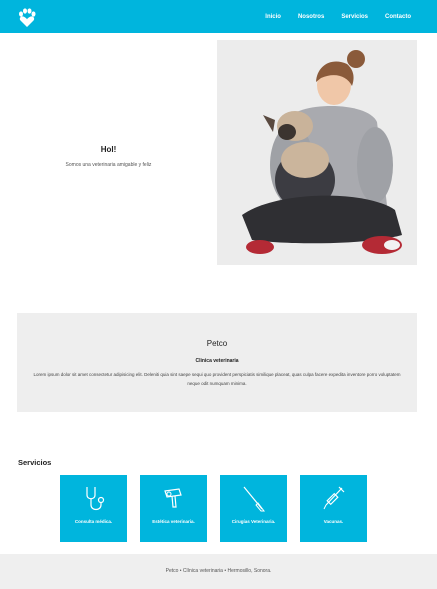 This screenshot has width=437, height=589. Describe the element at coordinates (93, 521) in the screenshot. I see `service-label: Consulta médica.` at that location.